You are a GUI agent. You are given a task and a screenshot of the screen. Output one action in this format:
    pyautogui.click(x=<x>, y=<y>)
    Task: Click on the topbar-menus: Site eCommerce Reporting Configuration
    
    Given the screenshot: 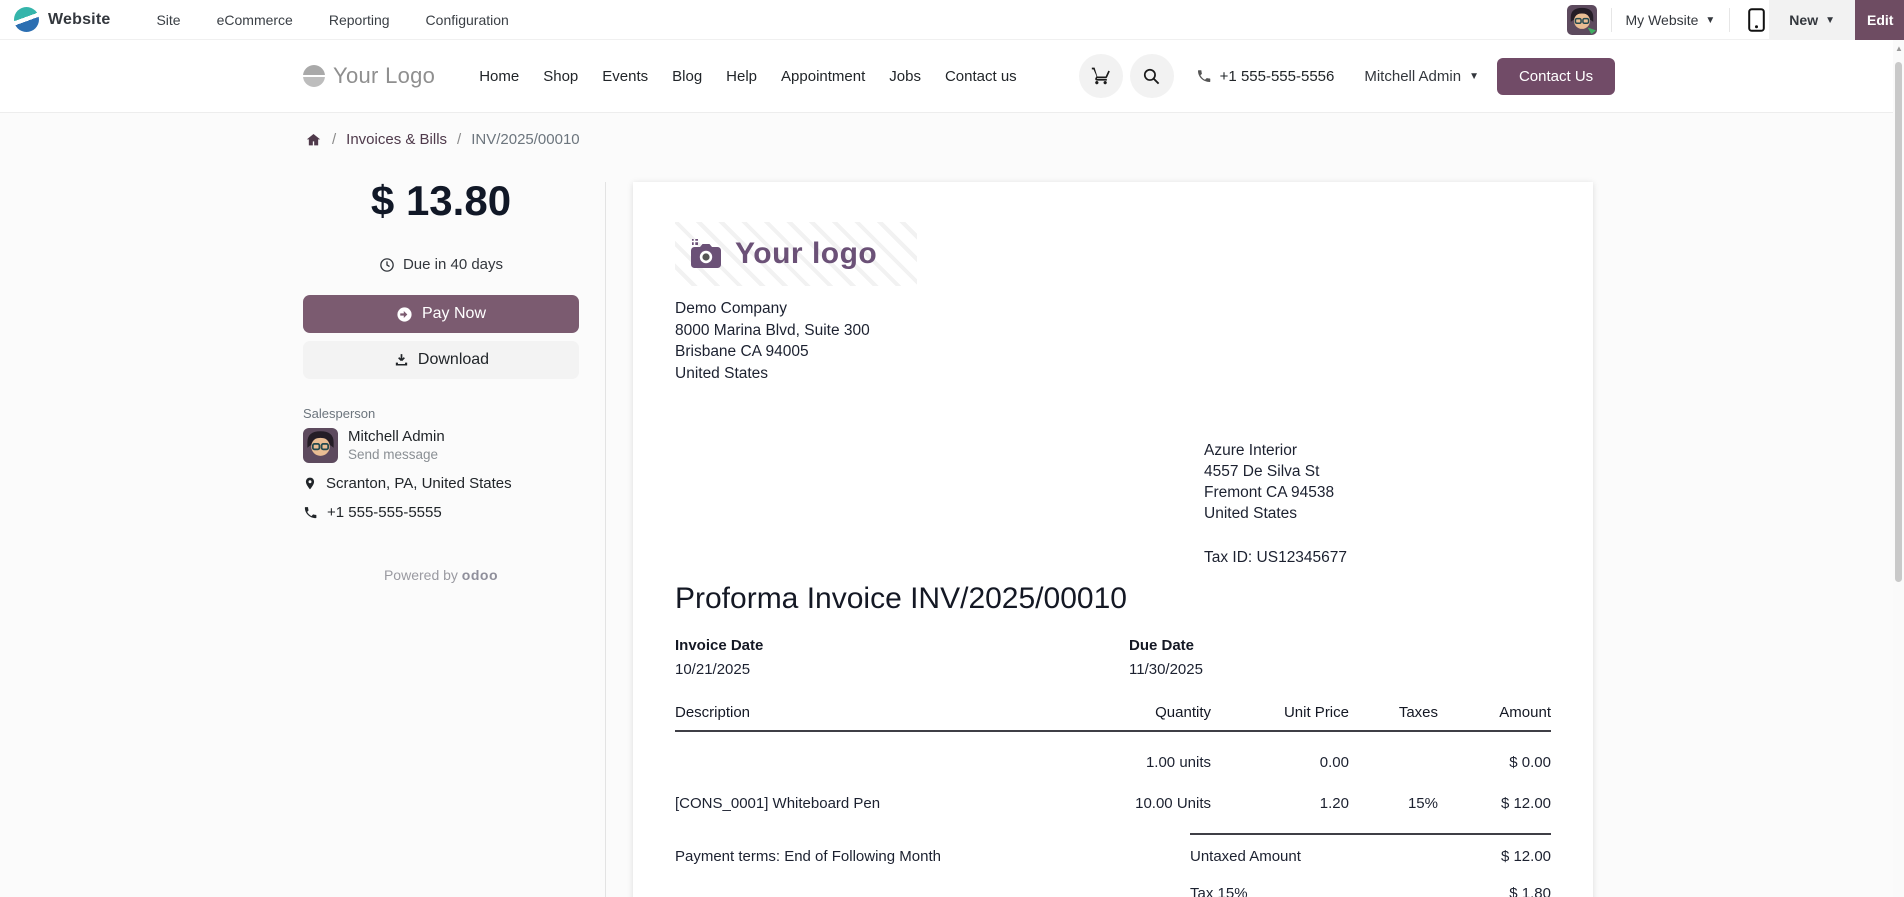 What is the action you would take?
    pyautogui.click(x=332, y=20)
    